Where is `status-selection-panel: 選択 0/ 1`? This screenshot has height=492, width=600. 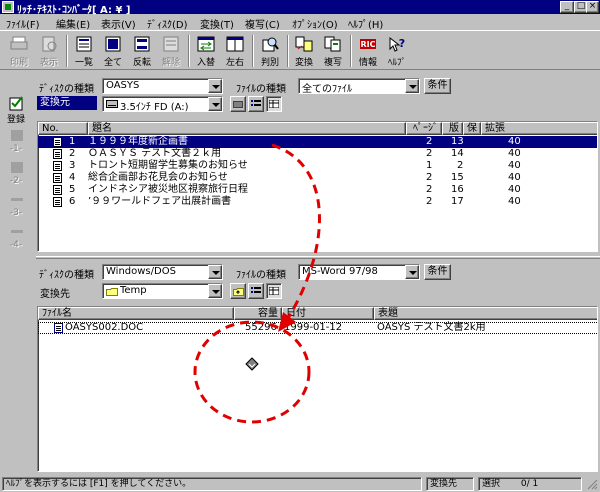 status-selection-panel: 選択 0/ 1 is located at coordinates (530, 484).